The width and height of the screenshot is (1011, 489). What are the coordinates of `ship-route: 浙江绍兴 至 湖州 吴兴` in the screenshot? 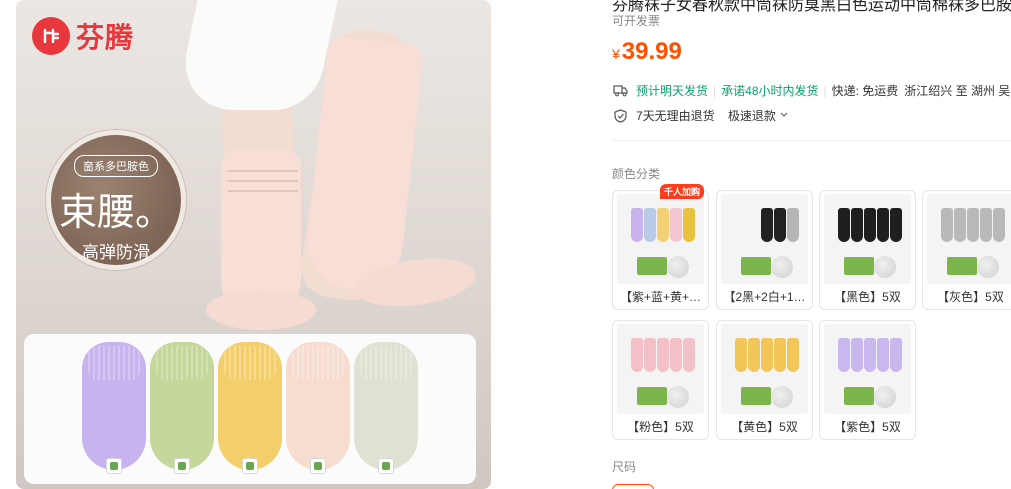 It's located at (957, 90).